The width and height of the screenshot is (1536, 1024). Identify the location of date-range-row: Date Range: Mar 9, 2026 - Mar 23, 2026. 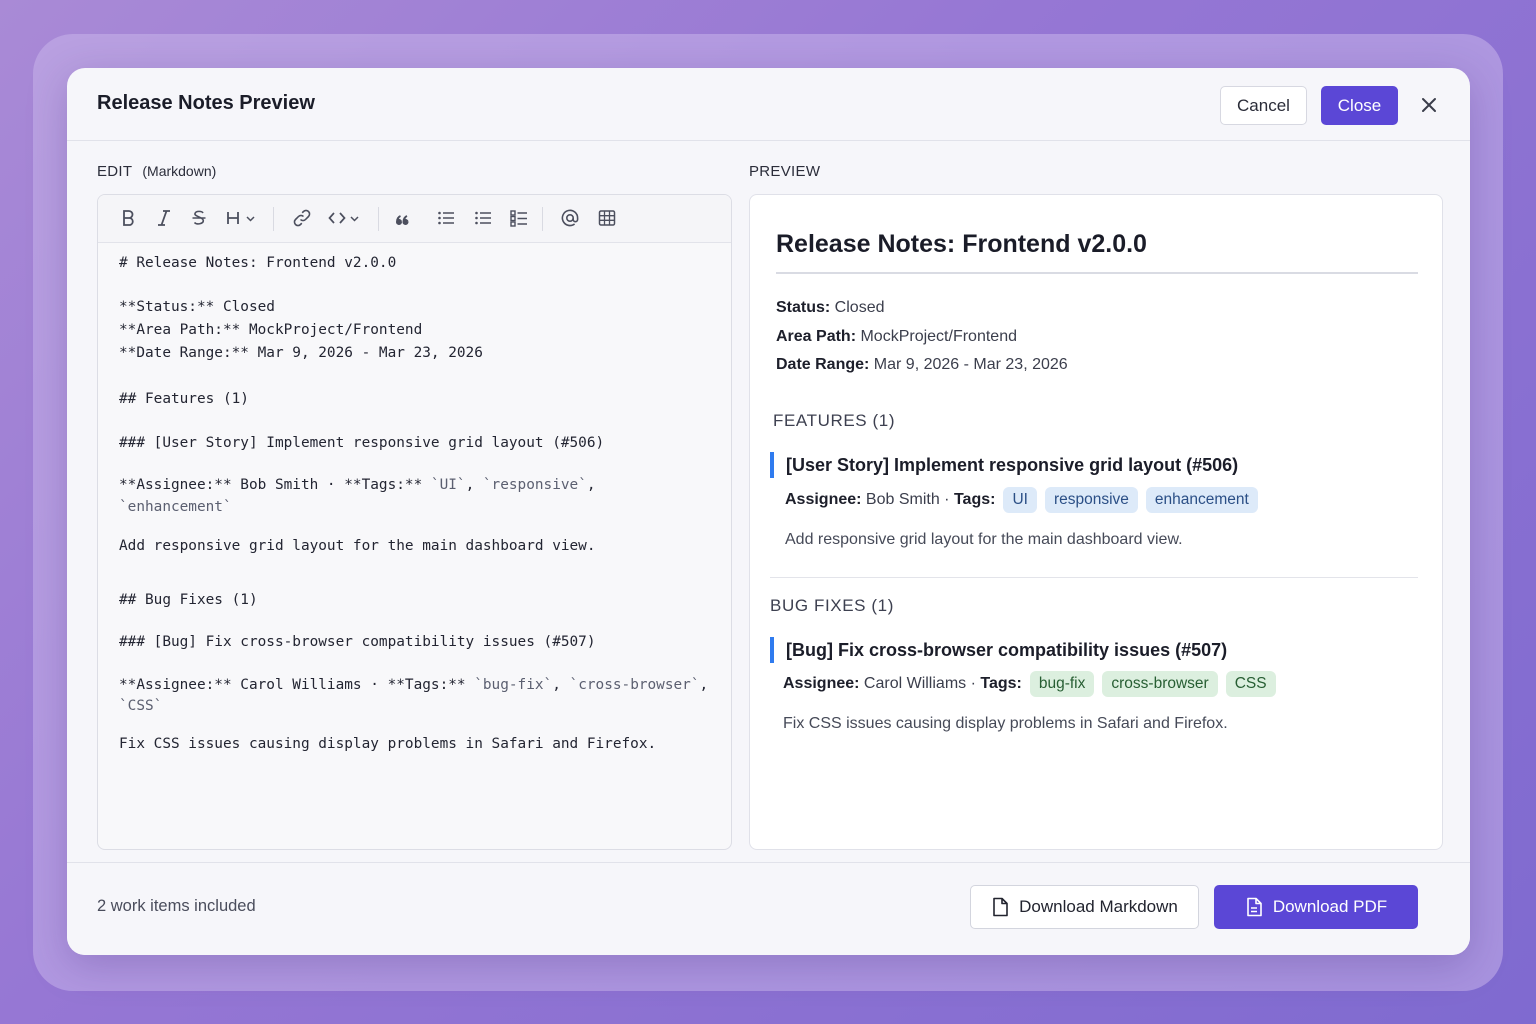
(922, 365).